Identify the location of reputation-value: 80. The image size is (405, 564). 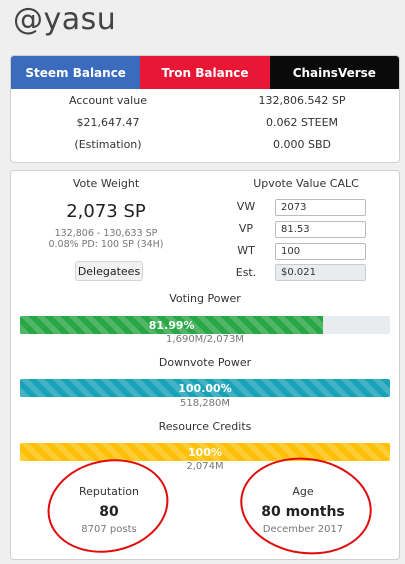
(109, 512).